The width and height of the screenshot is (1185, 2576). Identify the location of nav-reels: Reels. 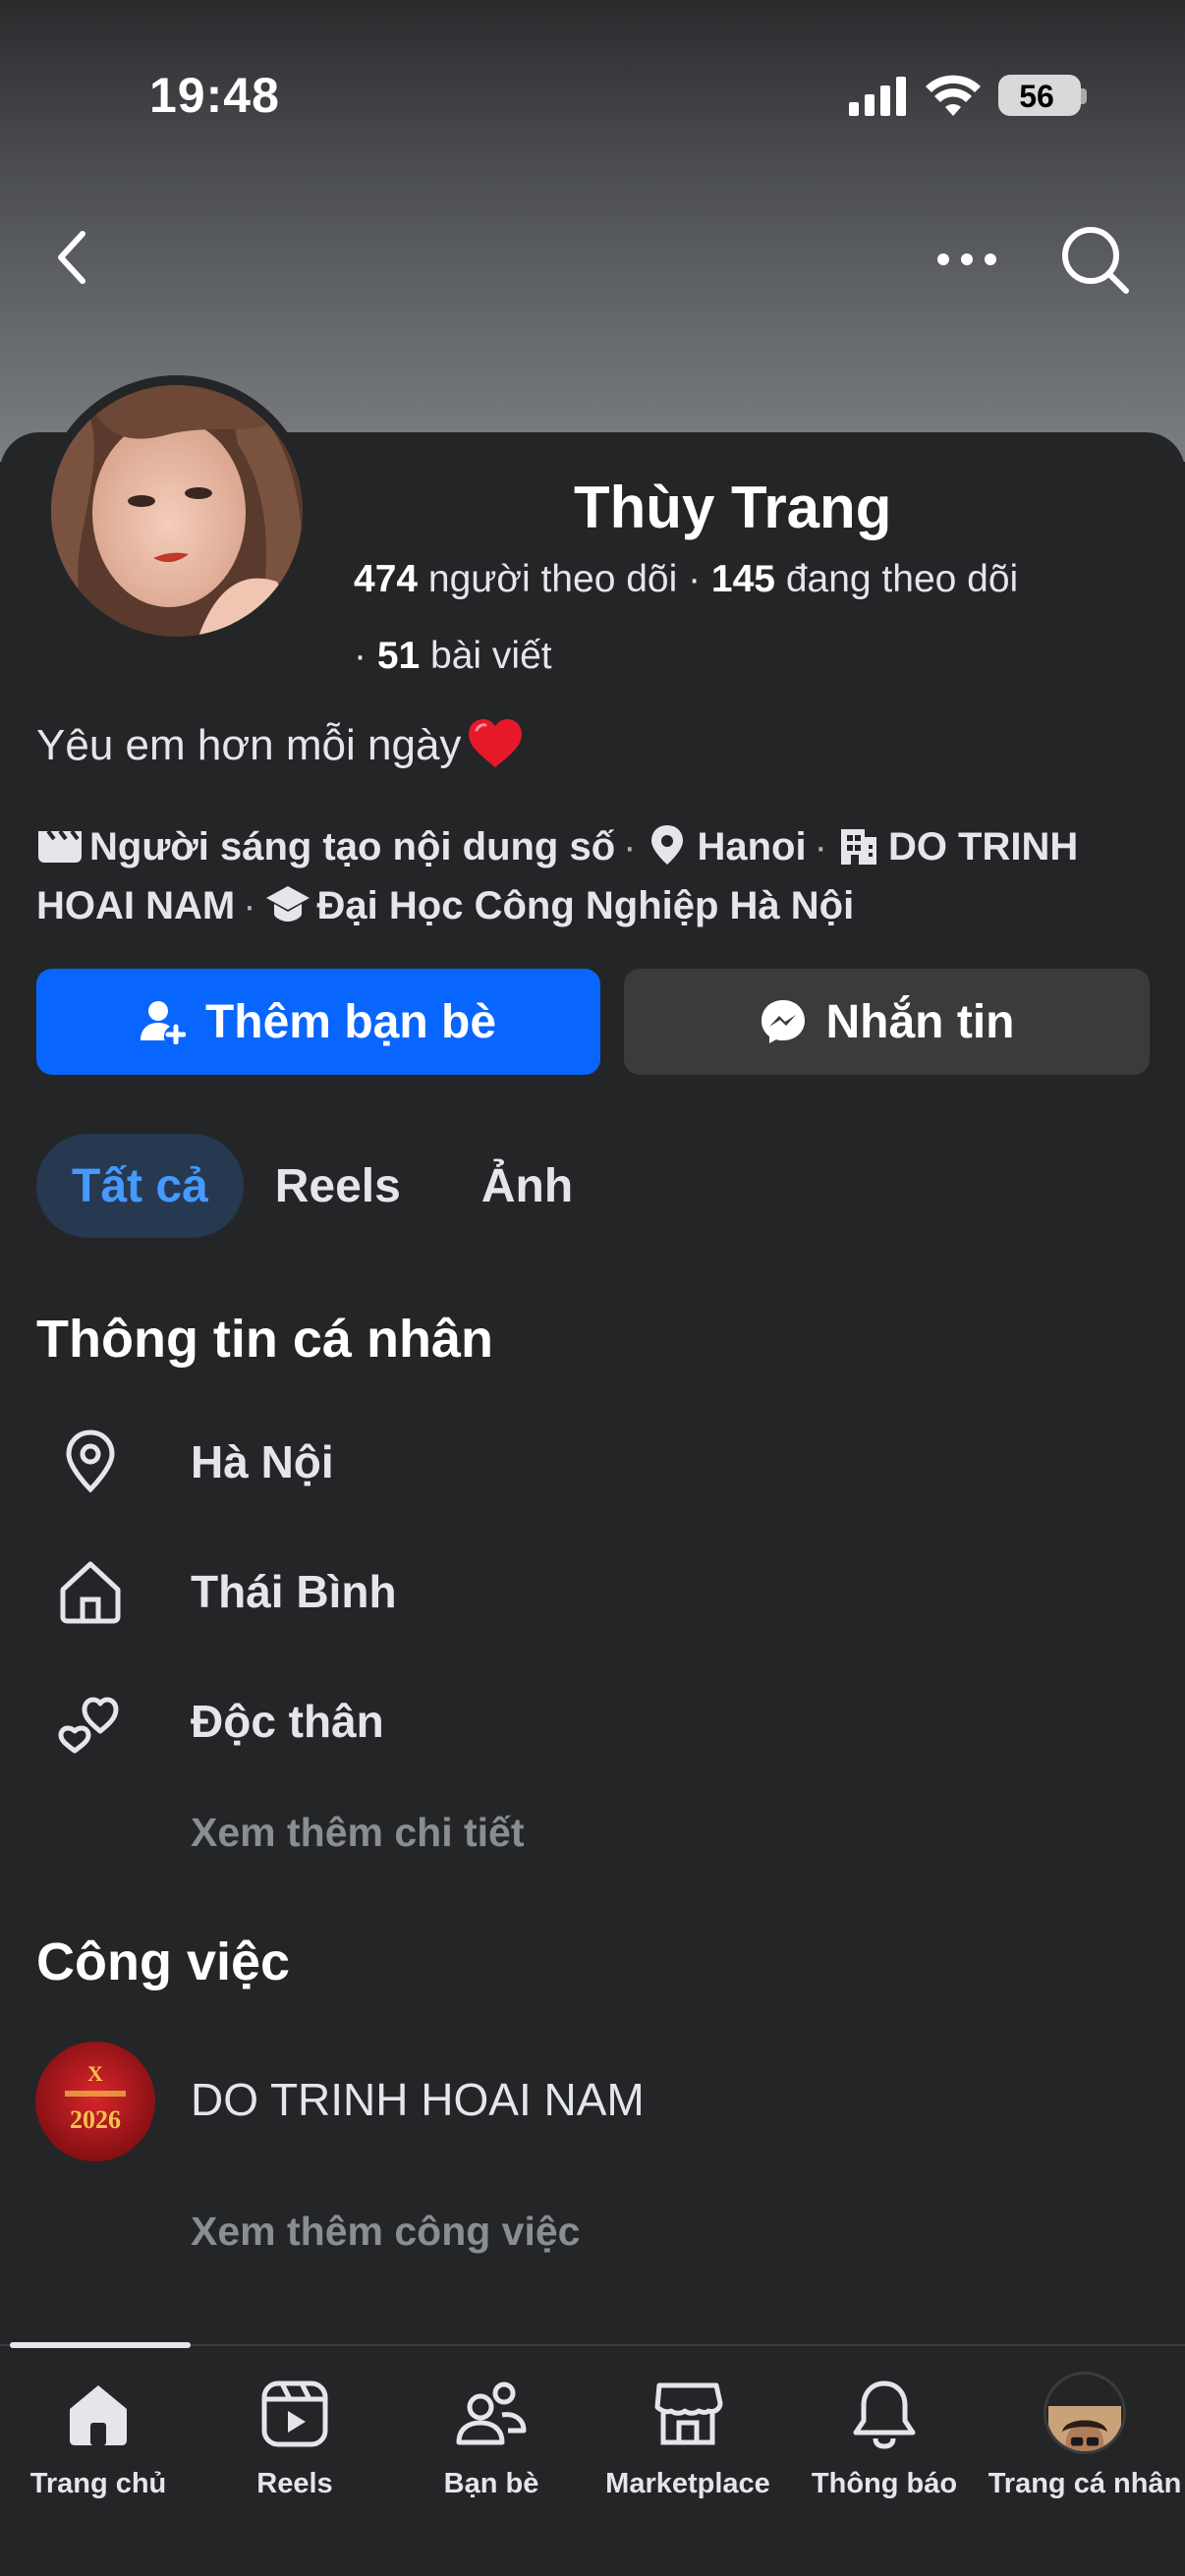
(295, 2461).